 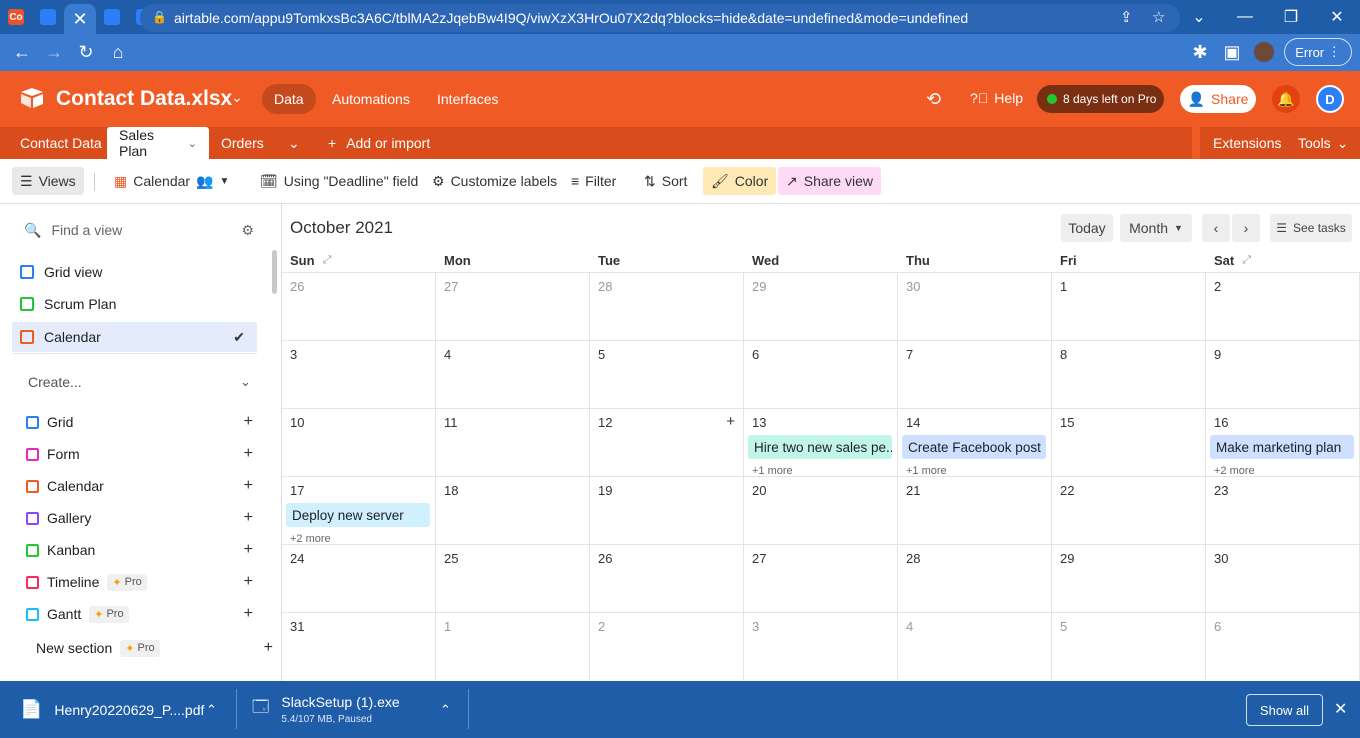 I want to click on month-mode-select: Month ▼, so click(x=1156, y=228).